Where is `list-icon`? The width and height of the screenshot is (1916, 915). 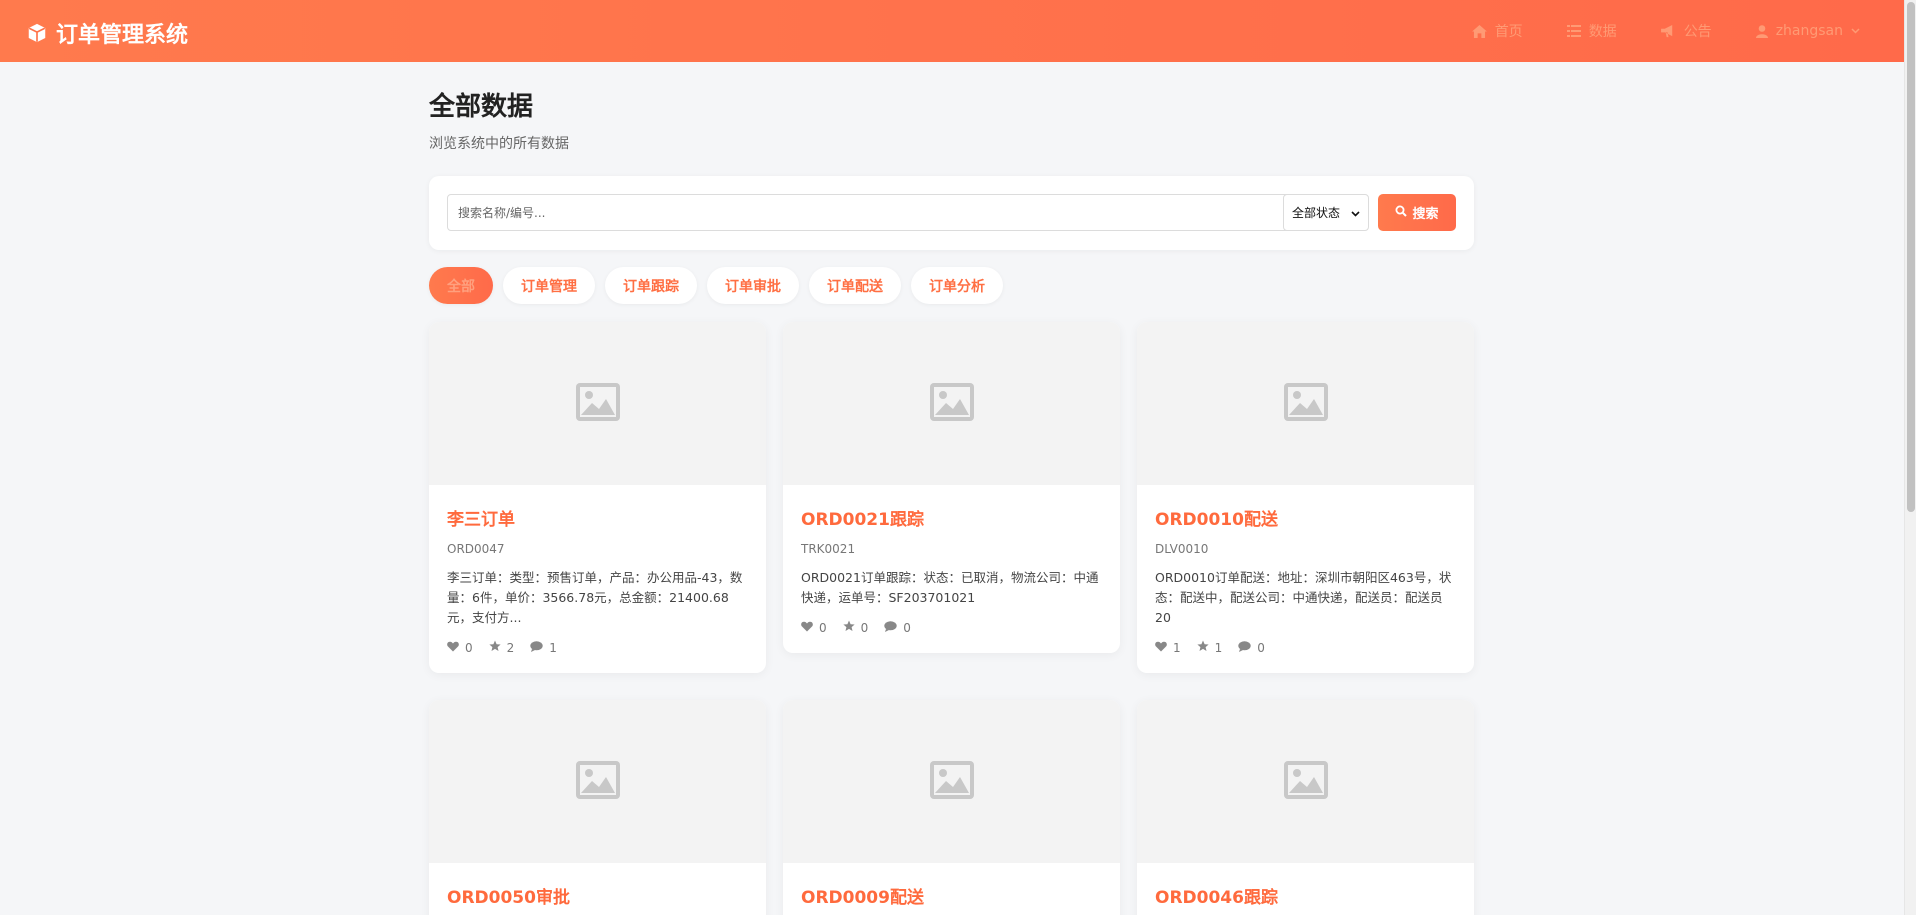 list-icon is located at coordinates (1573, 31).